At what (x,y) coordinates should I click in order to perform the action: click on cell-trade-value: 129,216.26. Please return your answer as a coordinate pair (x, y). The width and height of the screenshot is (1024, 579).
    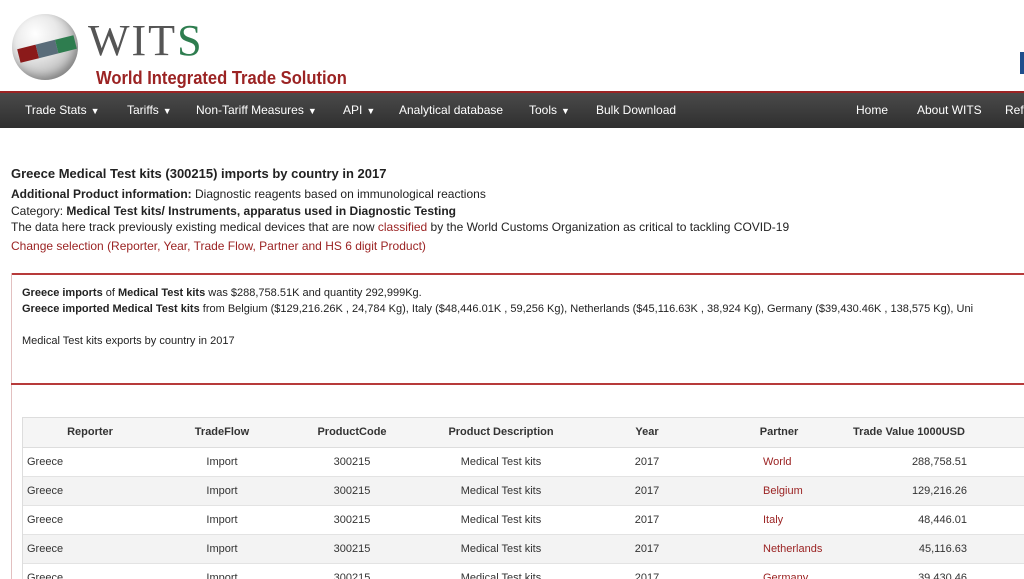
    Looking at the image, I should click on (939, 491).